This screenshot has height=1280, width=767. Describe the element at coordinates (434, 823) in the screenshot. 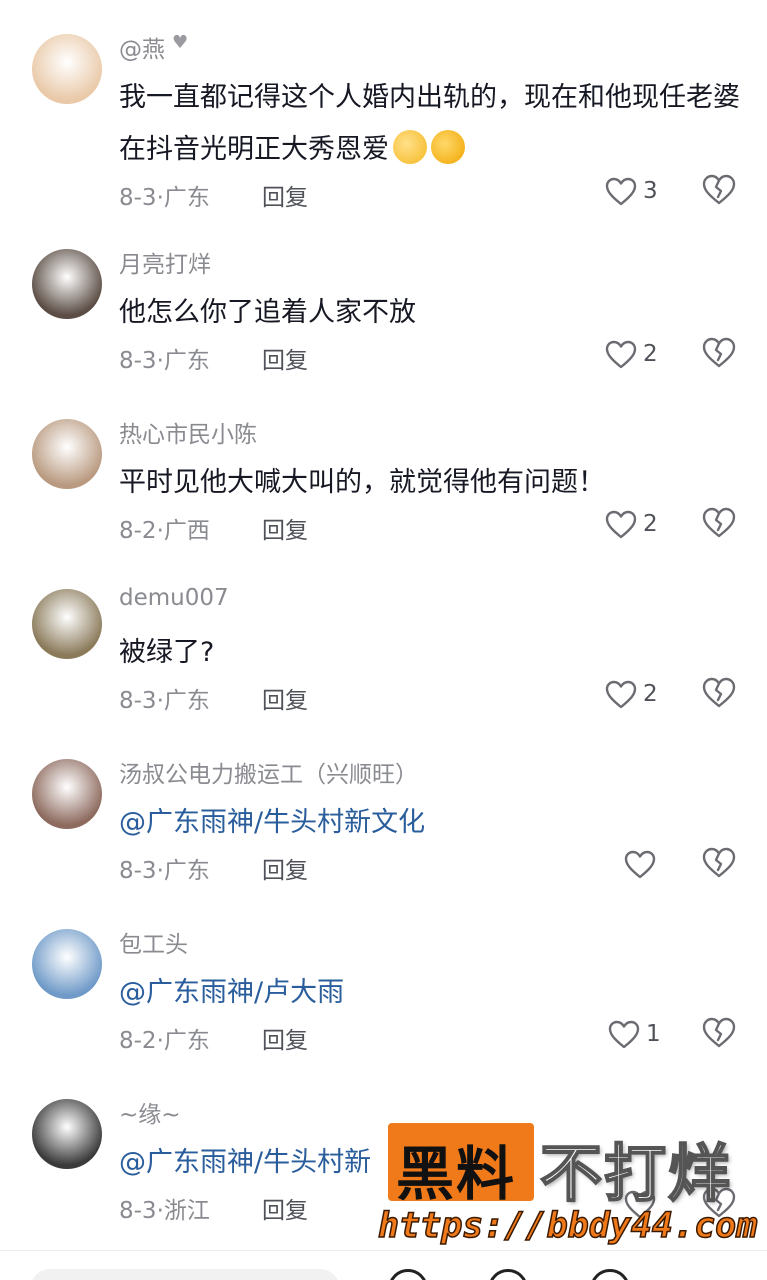

I see `comment-text: @广东雨神/牛头村新文化` at that location.